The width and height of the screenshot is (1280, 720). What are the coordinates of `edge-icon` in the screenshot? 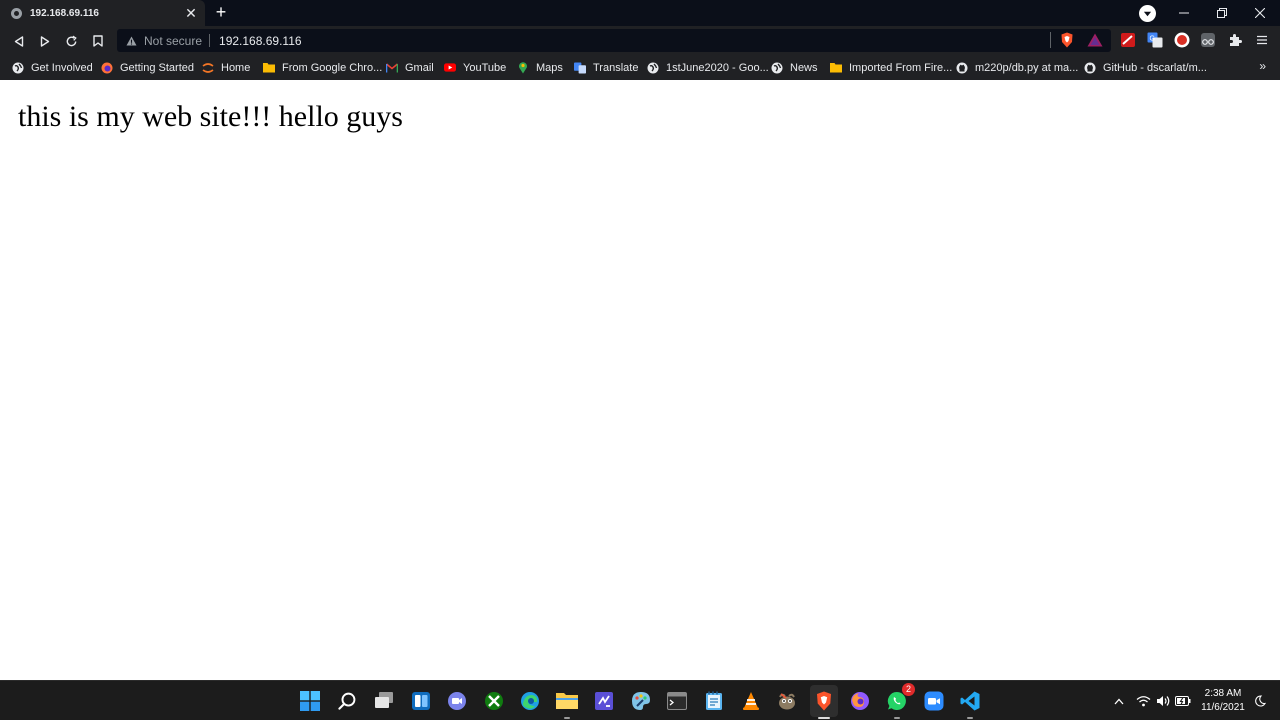 It's located at (530, 701).